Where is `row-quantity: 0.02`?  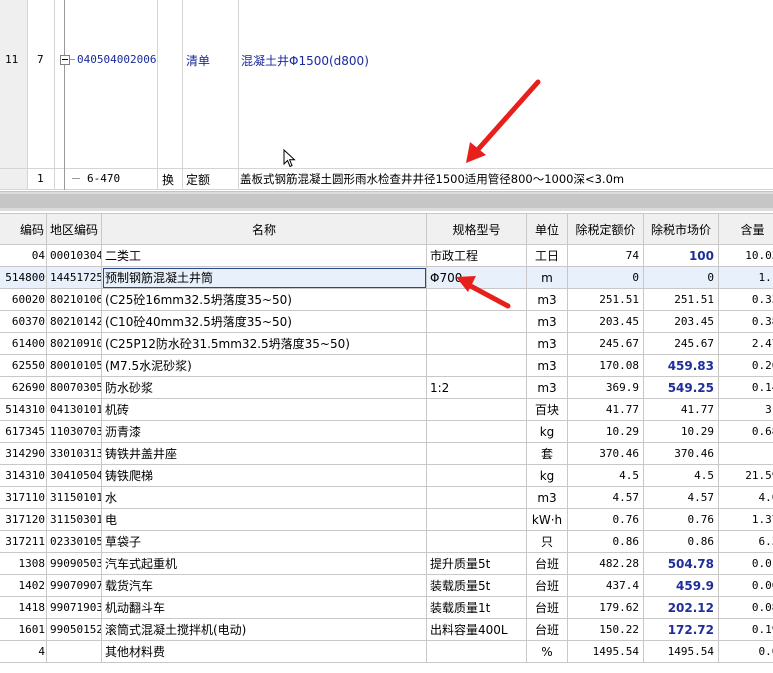 row-quantity: 0.02 is located at coordinates (745, 651).